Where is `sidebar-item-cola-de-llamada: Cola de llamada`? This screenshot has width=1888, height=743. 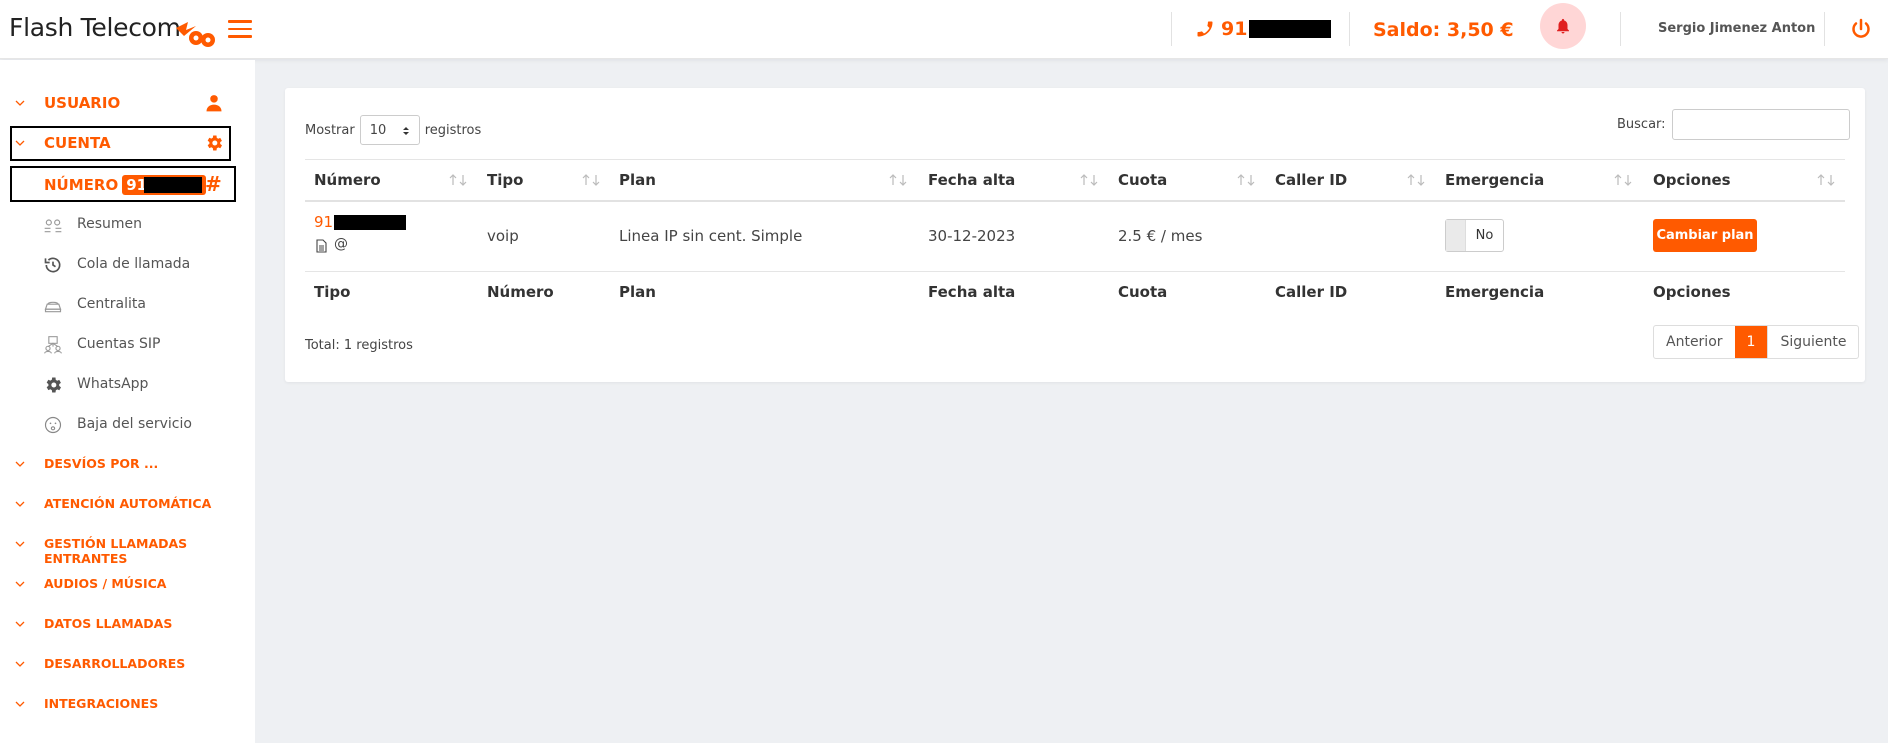
sidebar-item-cola-de-llamada: Cola de llamada is located at coordinates (127, 265).